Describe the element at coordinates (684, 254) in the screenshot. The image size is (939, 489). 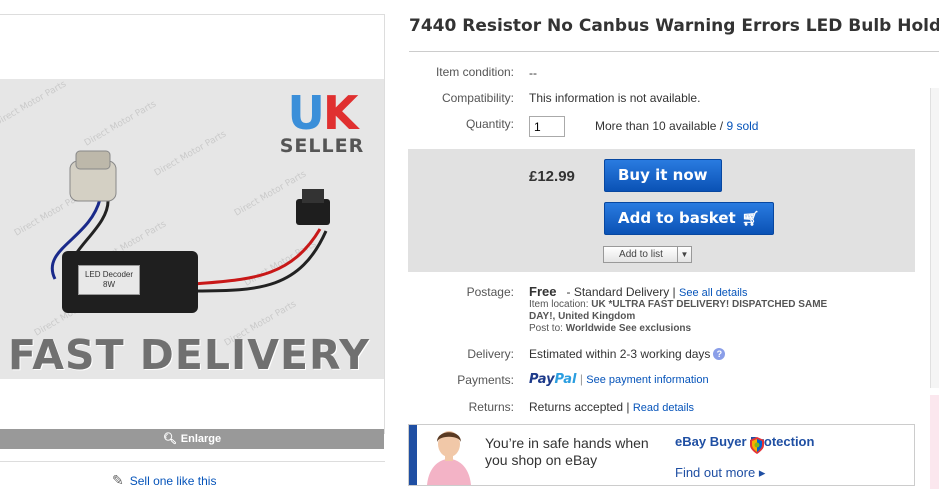
I see `chevron-down-icon: ▼` at that location.